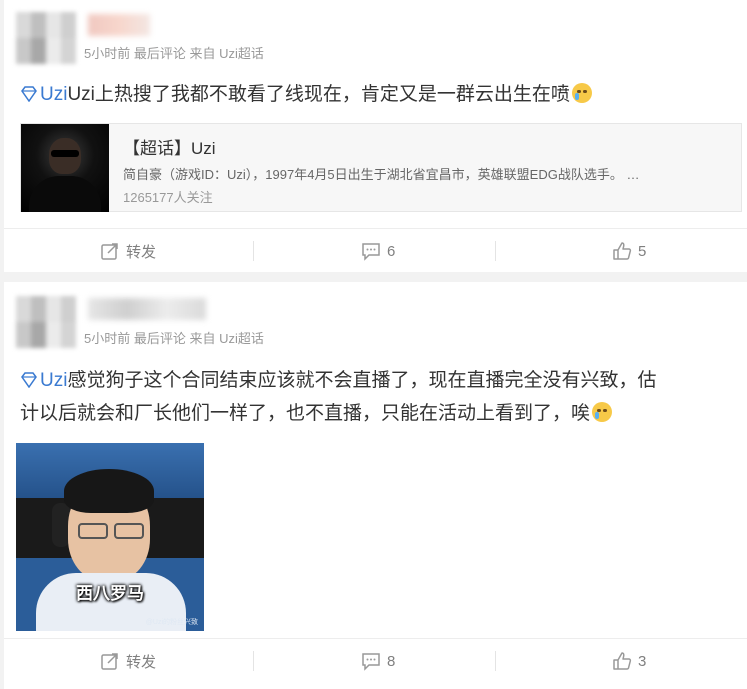  I want to click on post-text: UziUzi上热搜了我都不敢看了线现在，肯定又是一群云出生在喷, so click(306, 94).